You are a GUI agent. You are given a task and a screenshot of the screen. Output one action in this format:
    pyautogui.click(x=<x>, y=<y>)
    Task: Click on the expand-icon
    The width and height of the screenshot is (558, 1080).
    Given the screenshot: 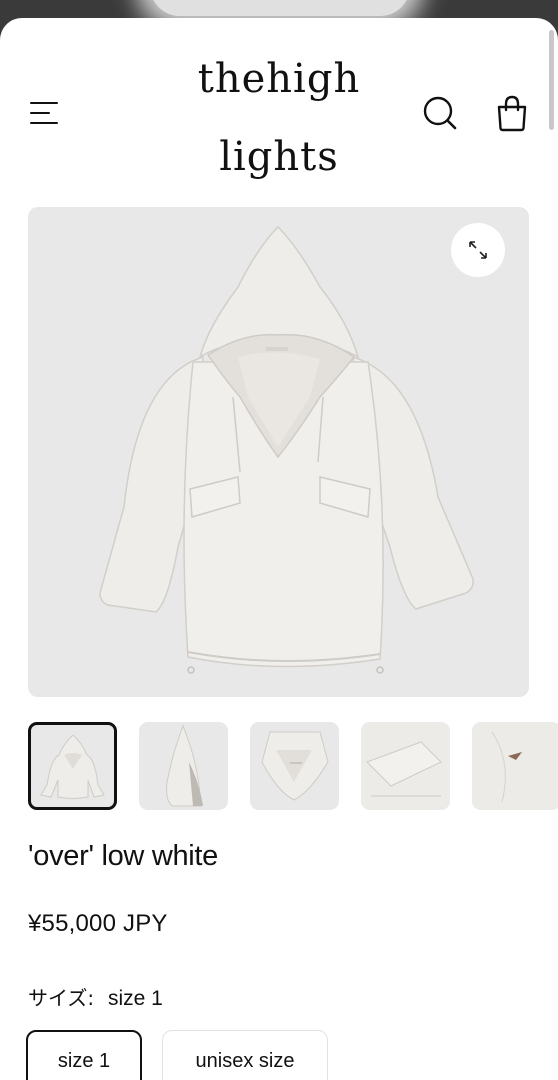 What is the action you would take?
    pyautogui.click(x=478, y=250)
    